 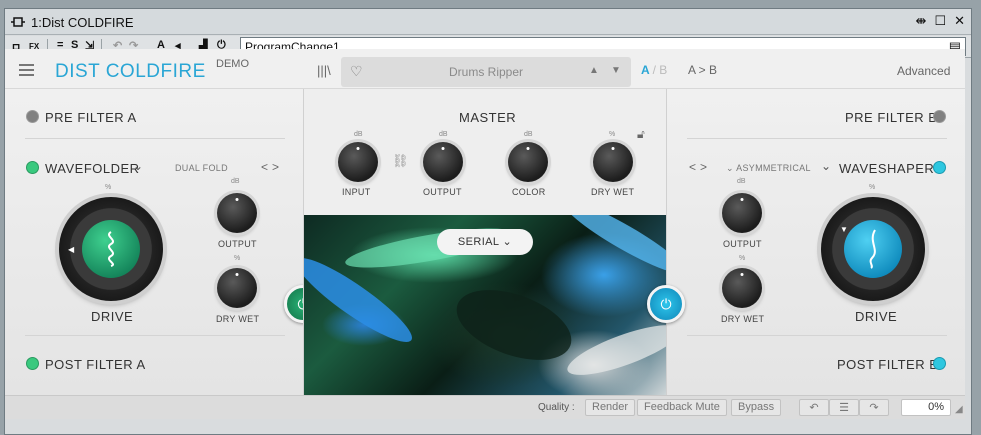 I want to click on pre-filter-b-led, so click(x=939, y=116).